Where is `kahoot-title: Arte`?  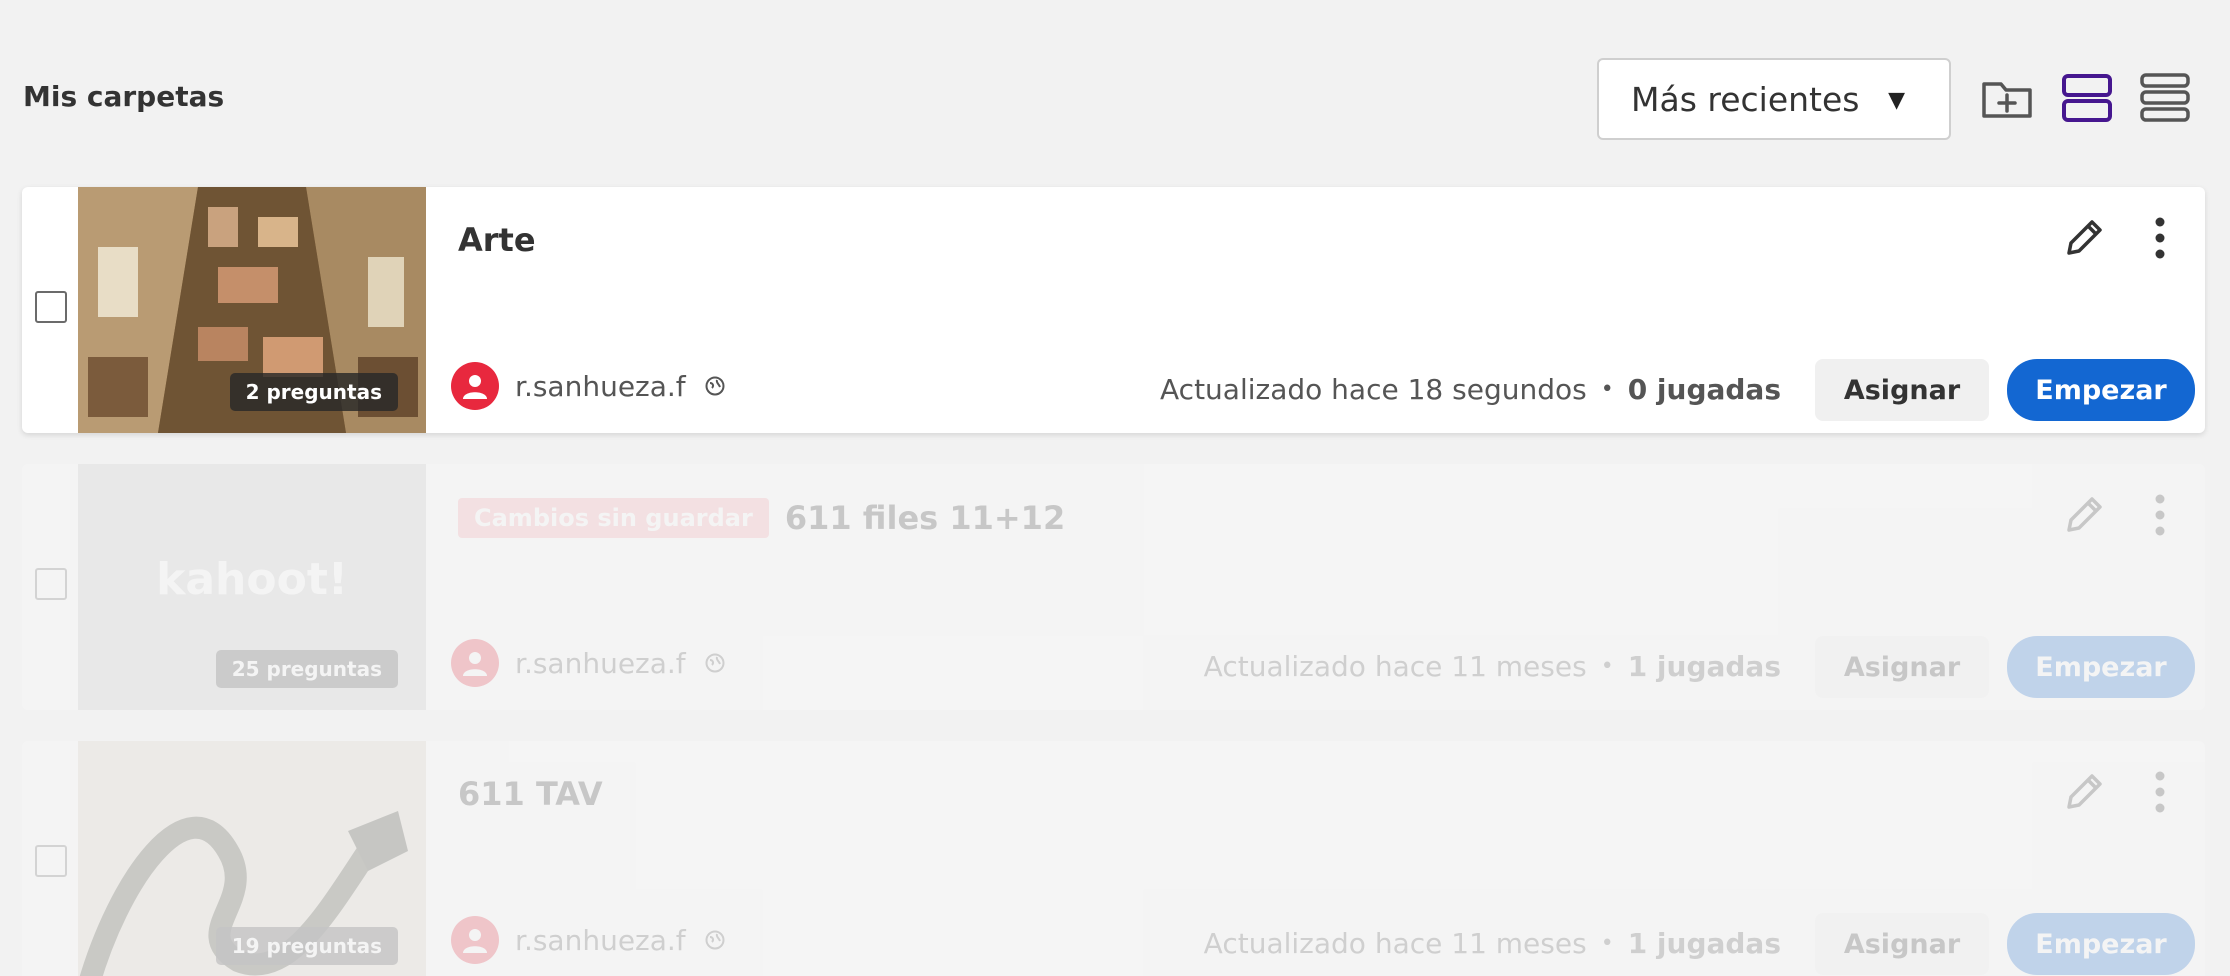 kahoot-title: Arte is located at coordinates (497, 240).